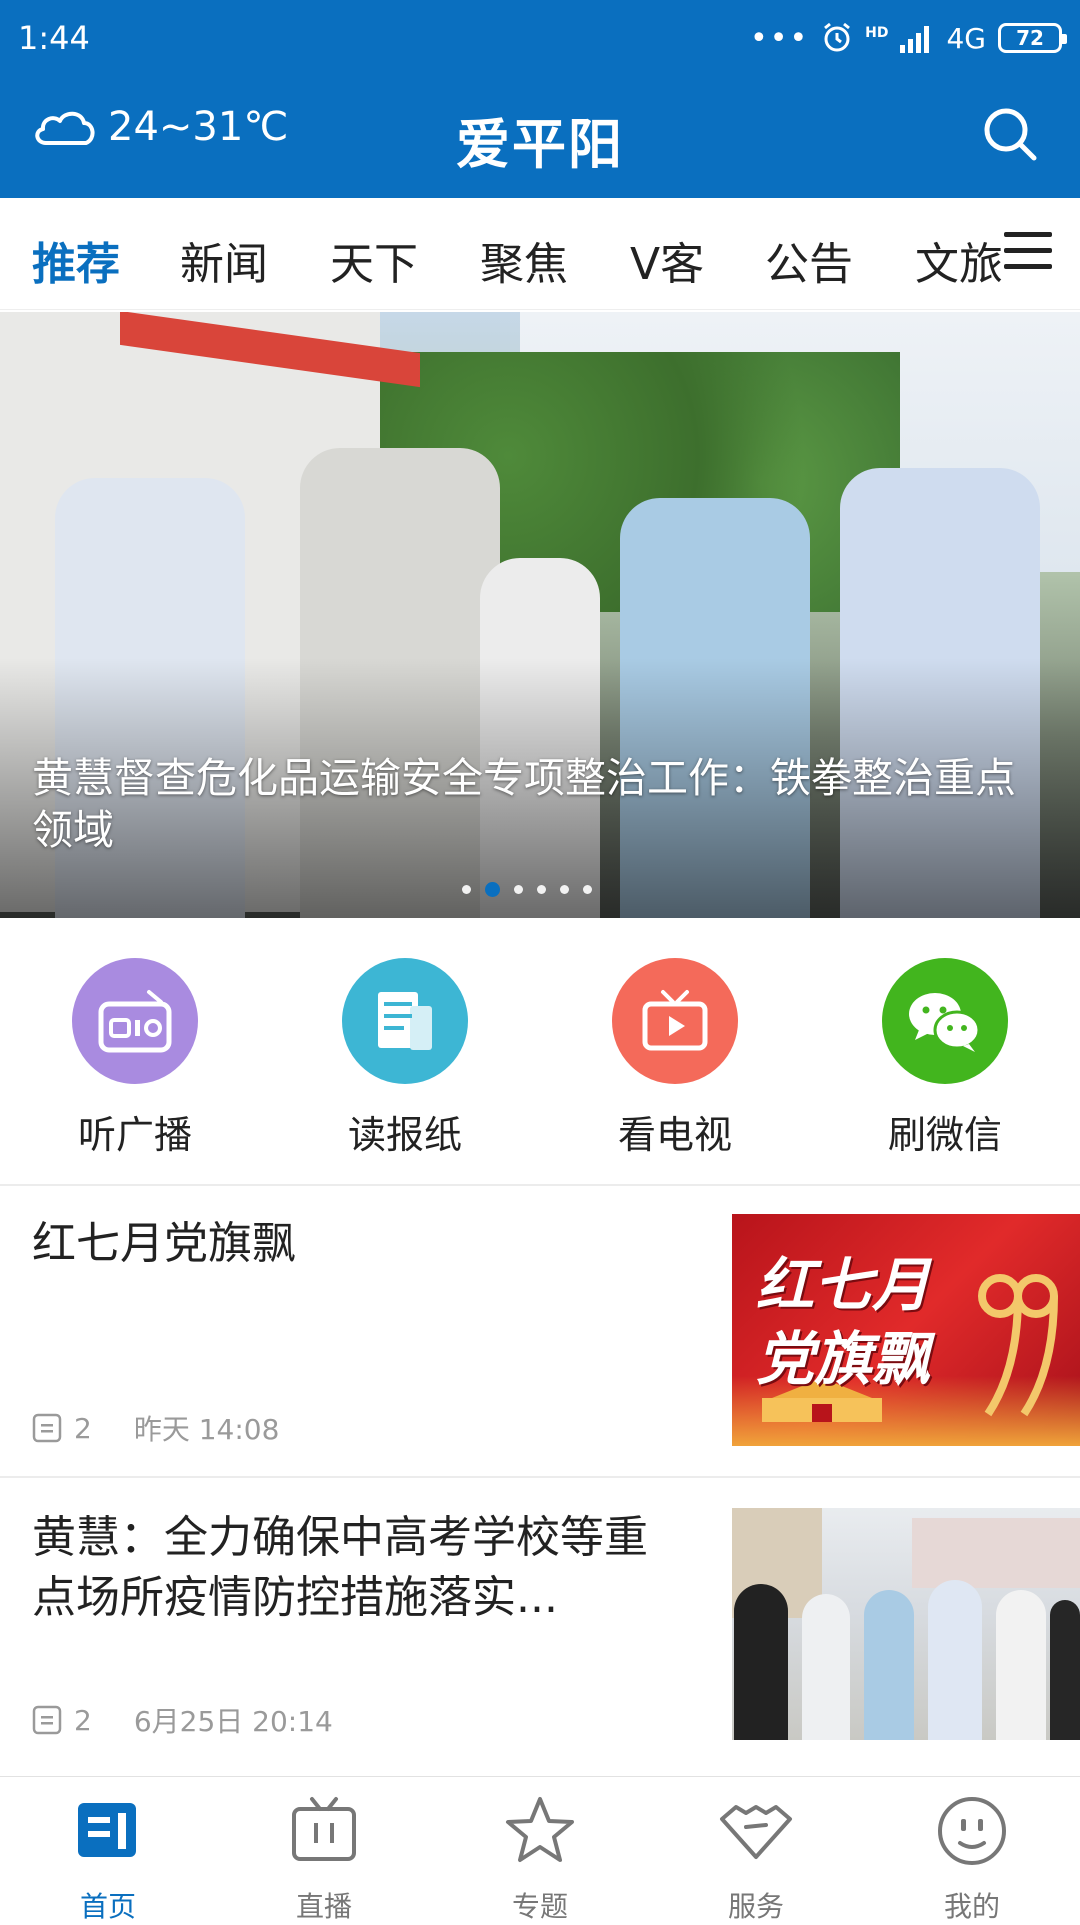 This screenshot has width=1080, height=1925. Describe the element at coordinates (539, 1906) in the screenshot. I see `nav-label: 专题` at that location.